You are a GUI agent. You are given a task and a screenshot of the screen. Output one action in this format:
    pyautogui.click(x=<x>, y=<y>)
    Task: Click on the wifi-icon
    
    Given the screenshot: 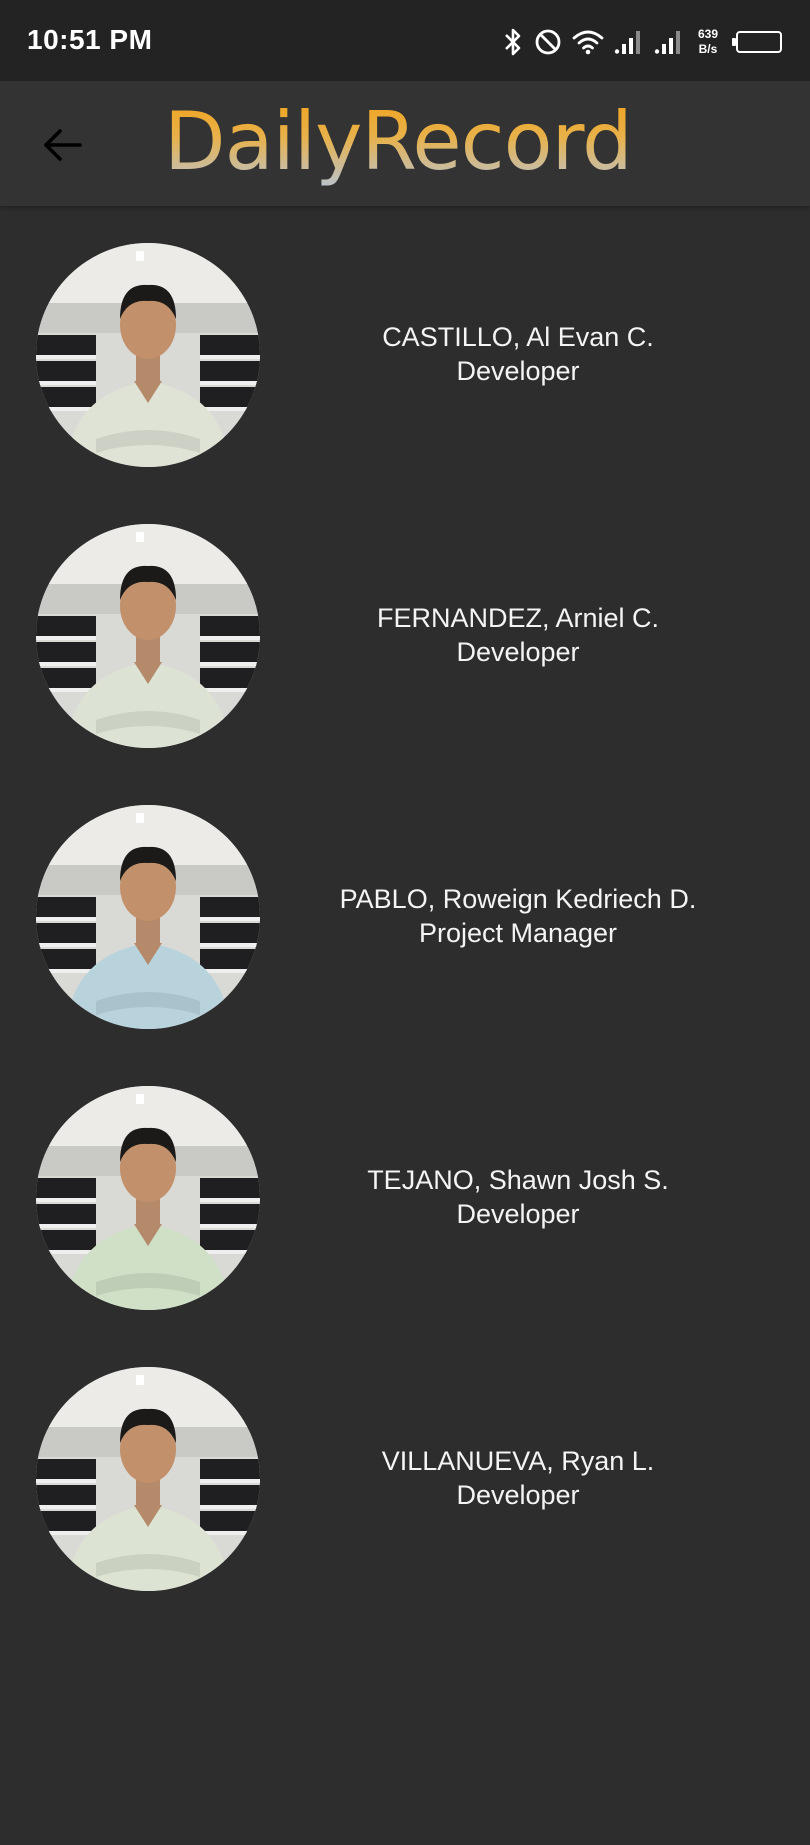 What is the action you would take?
    pyautogui.click(x=588, y=42)
    